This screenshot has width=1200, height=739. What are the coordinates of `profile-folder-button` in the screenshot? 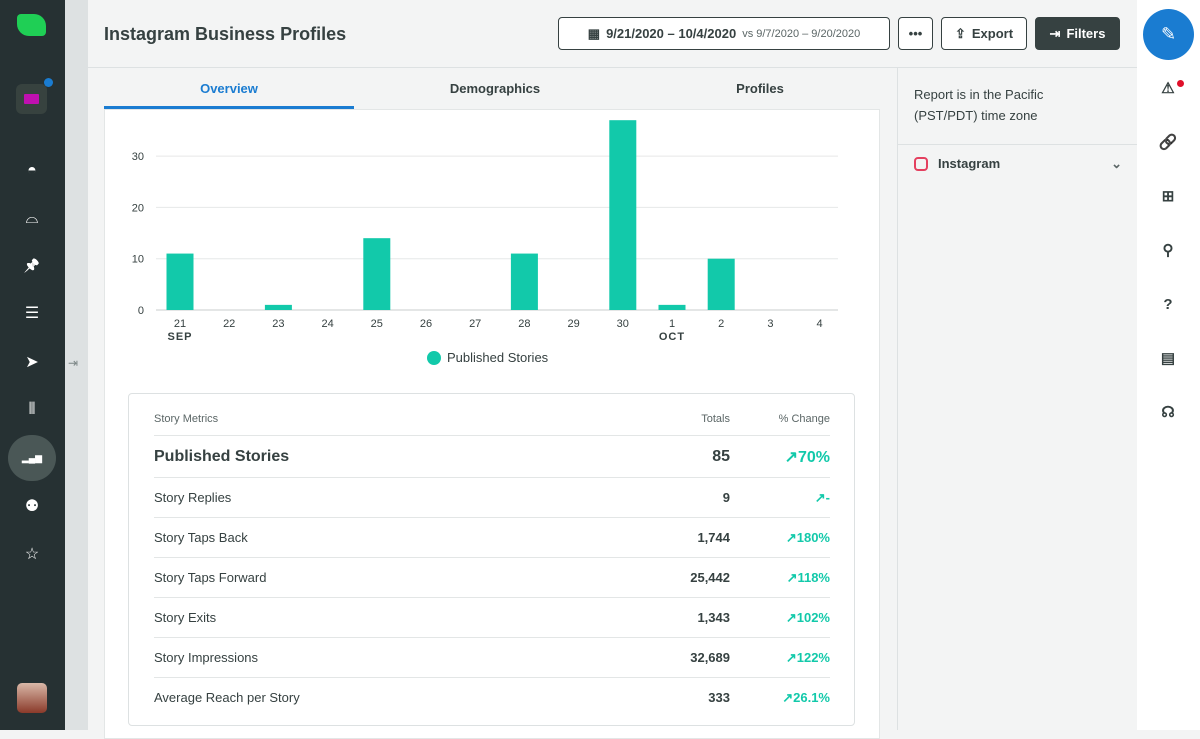 It's located at (34, 96).